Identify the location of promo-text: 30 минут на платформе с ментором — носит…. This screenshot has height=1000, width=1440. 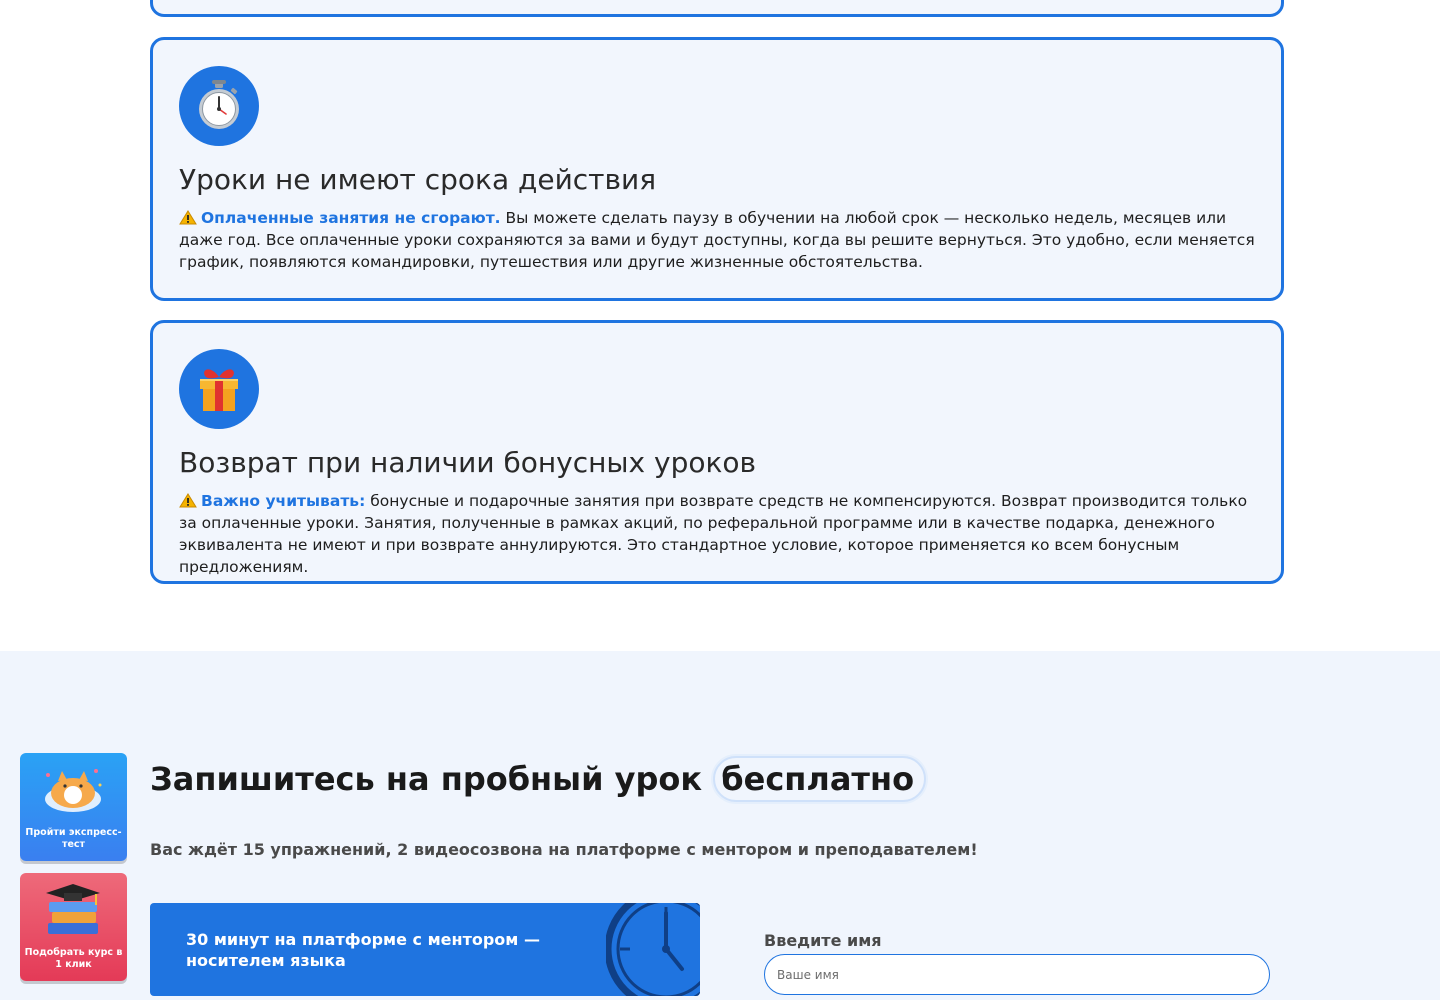
(363, 950).